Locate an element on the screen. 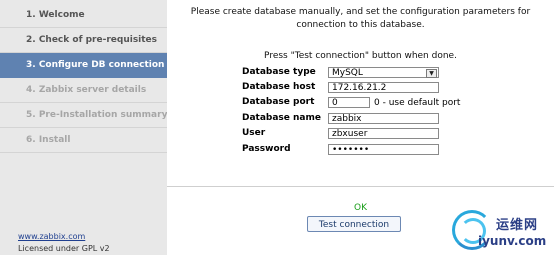 Image resolution: width=554 pixels, height=255 pixels. db-port-input: 0 is located at coordinates (349, 102).